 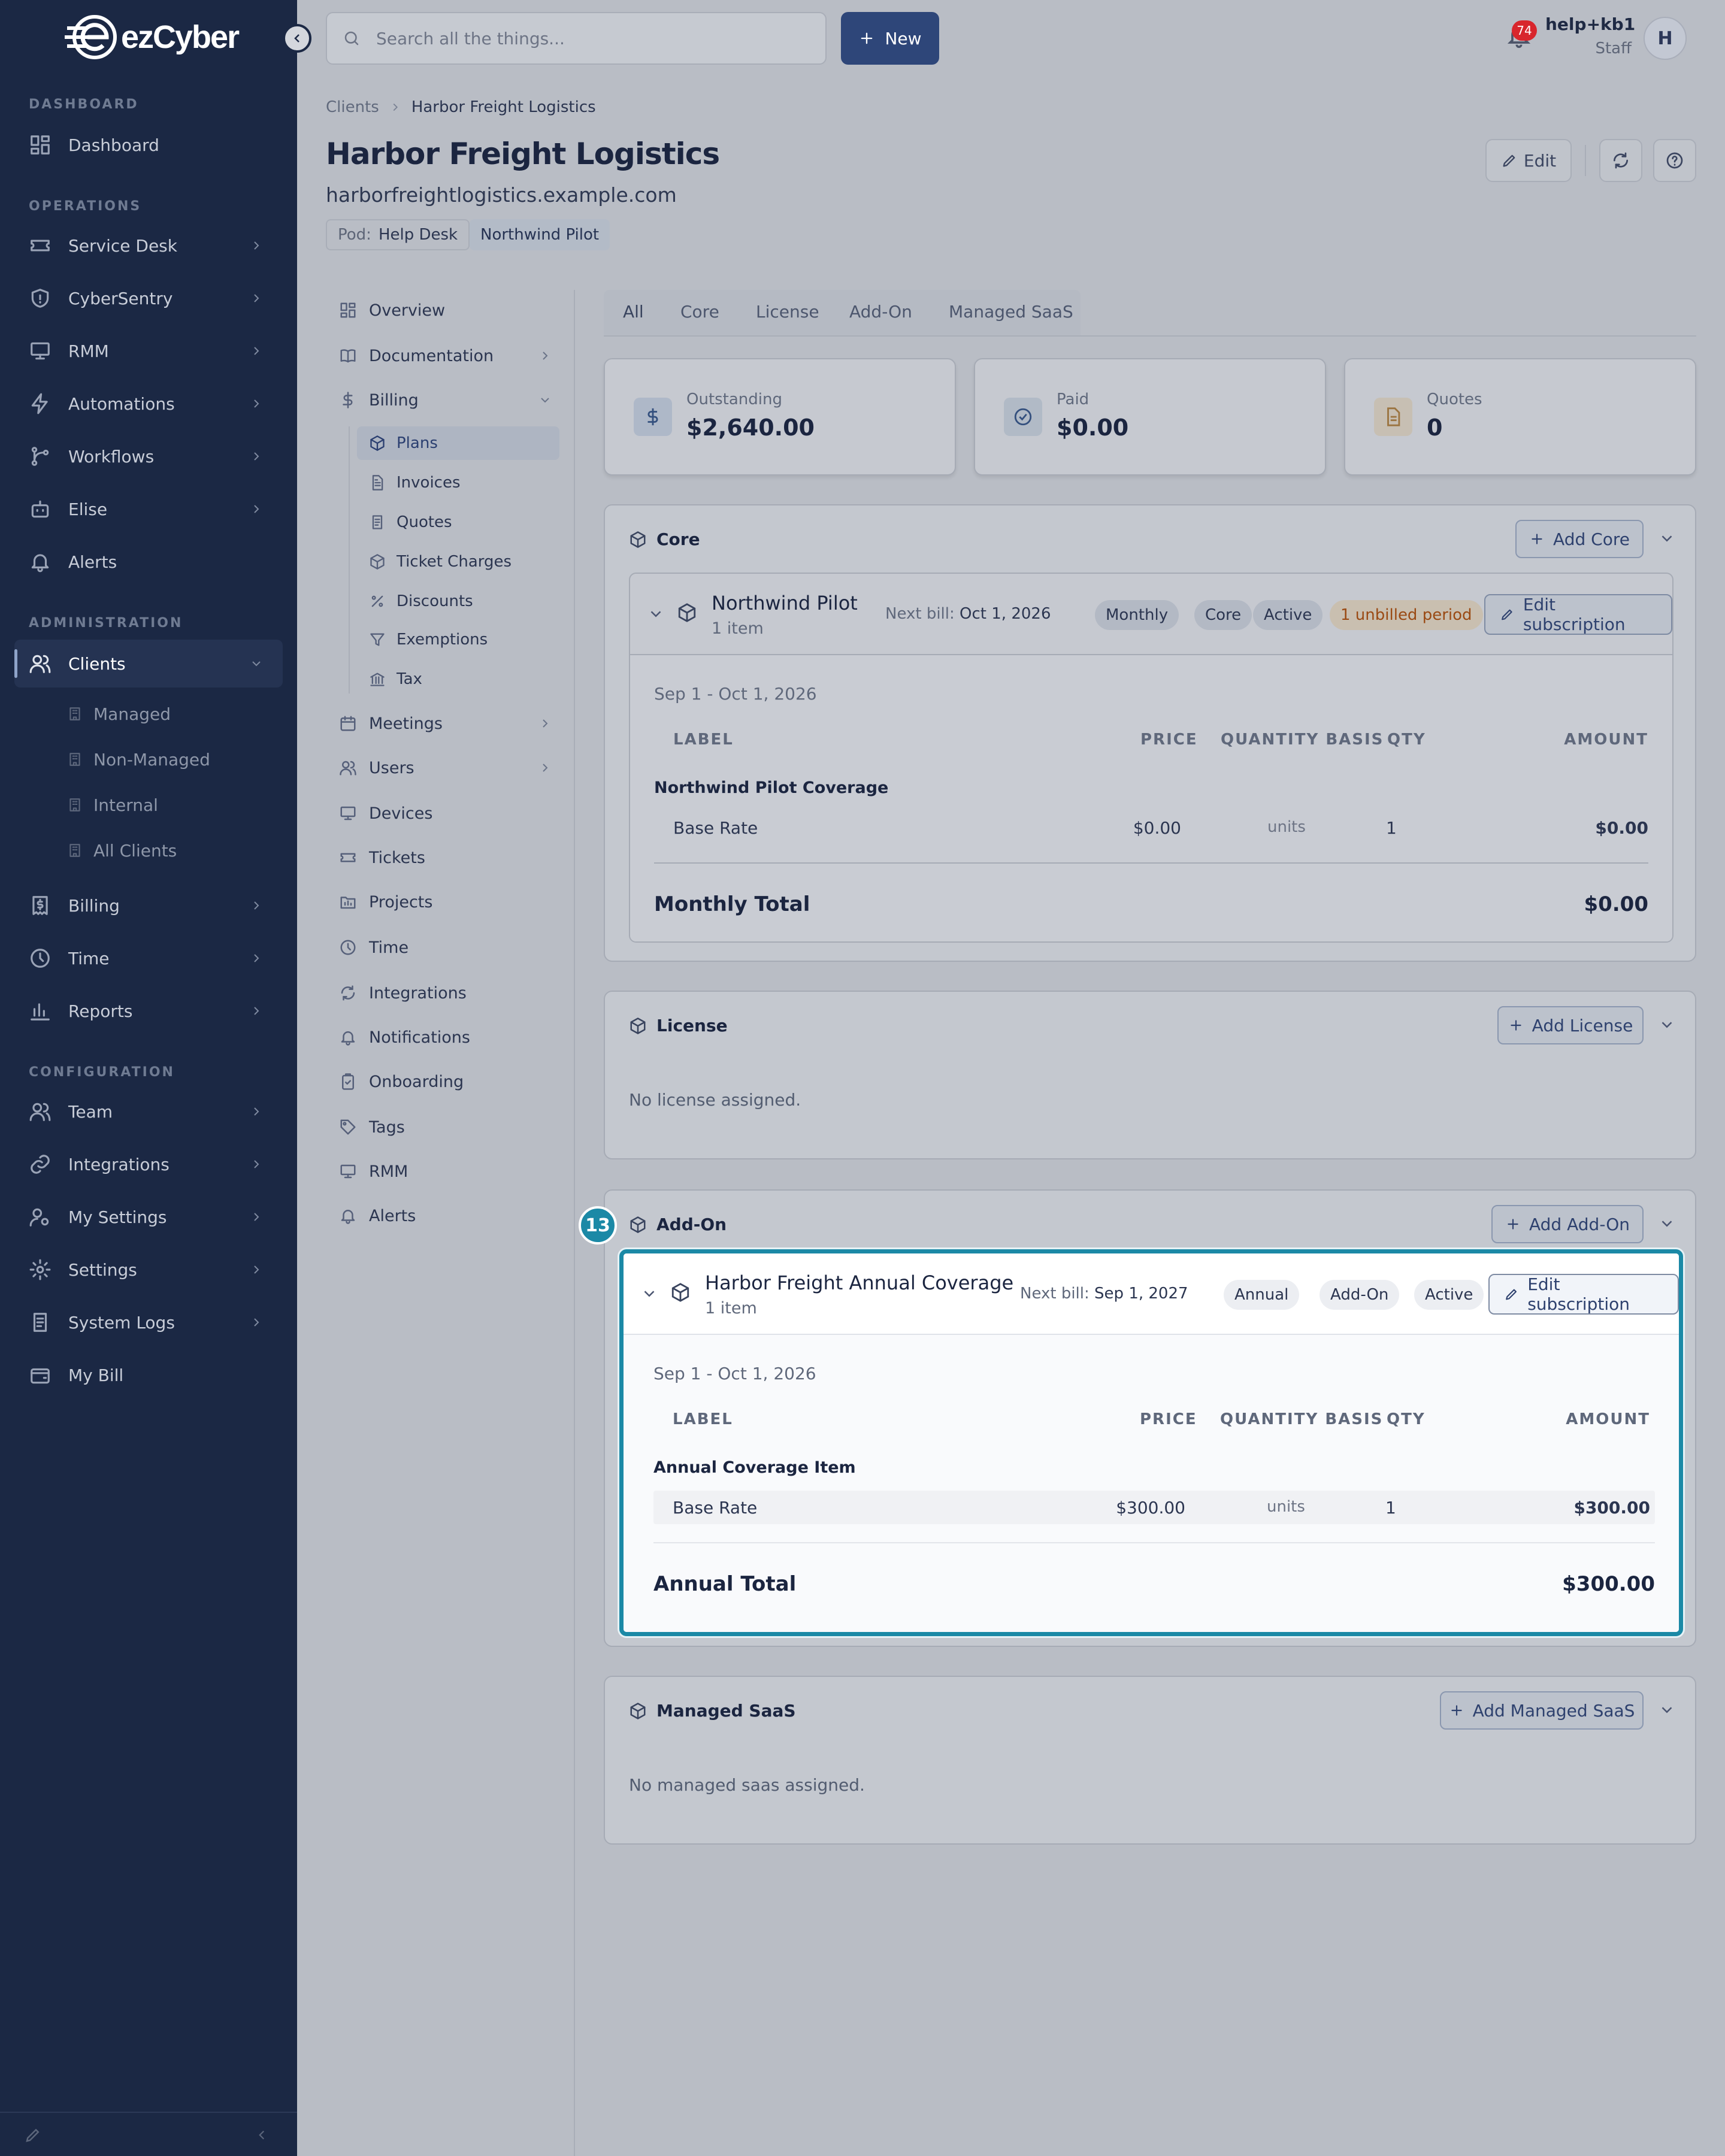 I want to click on subnav-notifications: Notifications, so click(x=404, y=1037).